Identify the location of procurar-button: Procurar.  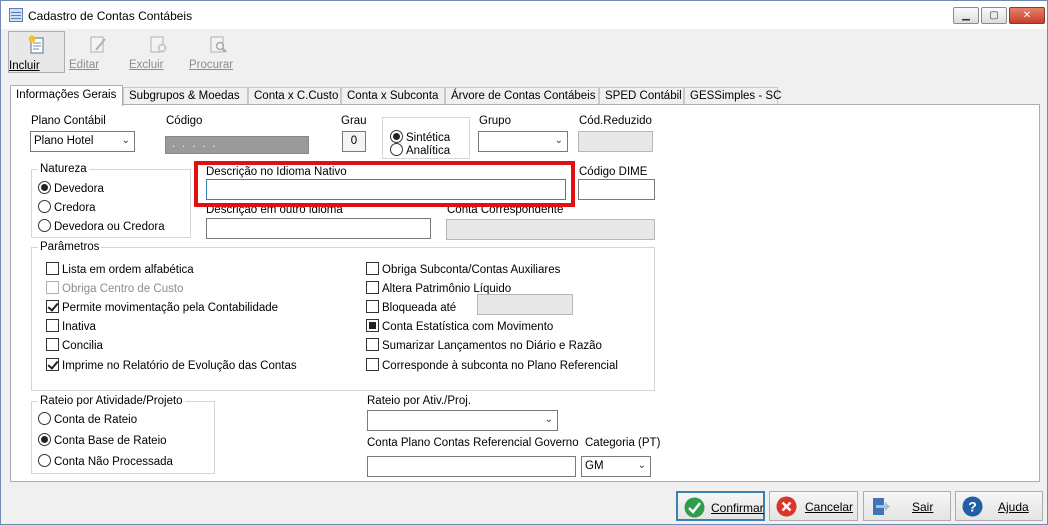
(217, 52).